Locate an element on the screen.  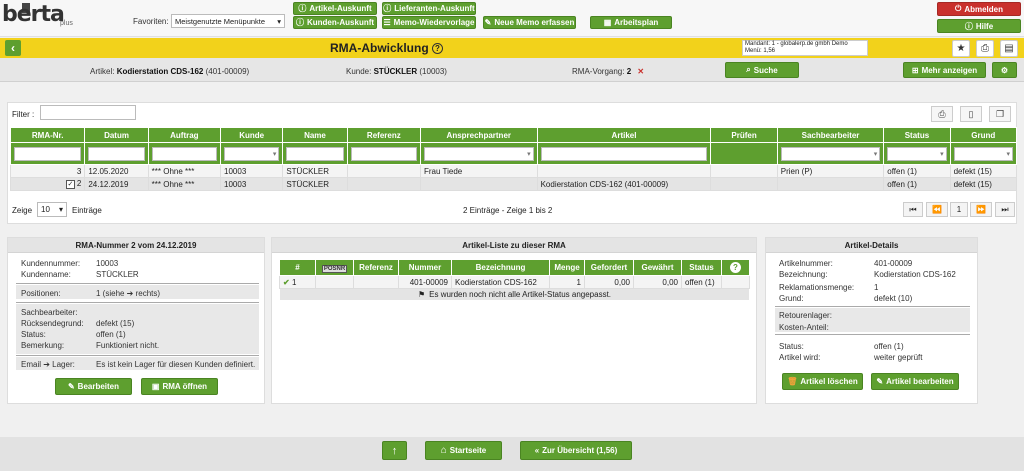
col-header: Grund is located at coordinates (983, 135).